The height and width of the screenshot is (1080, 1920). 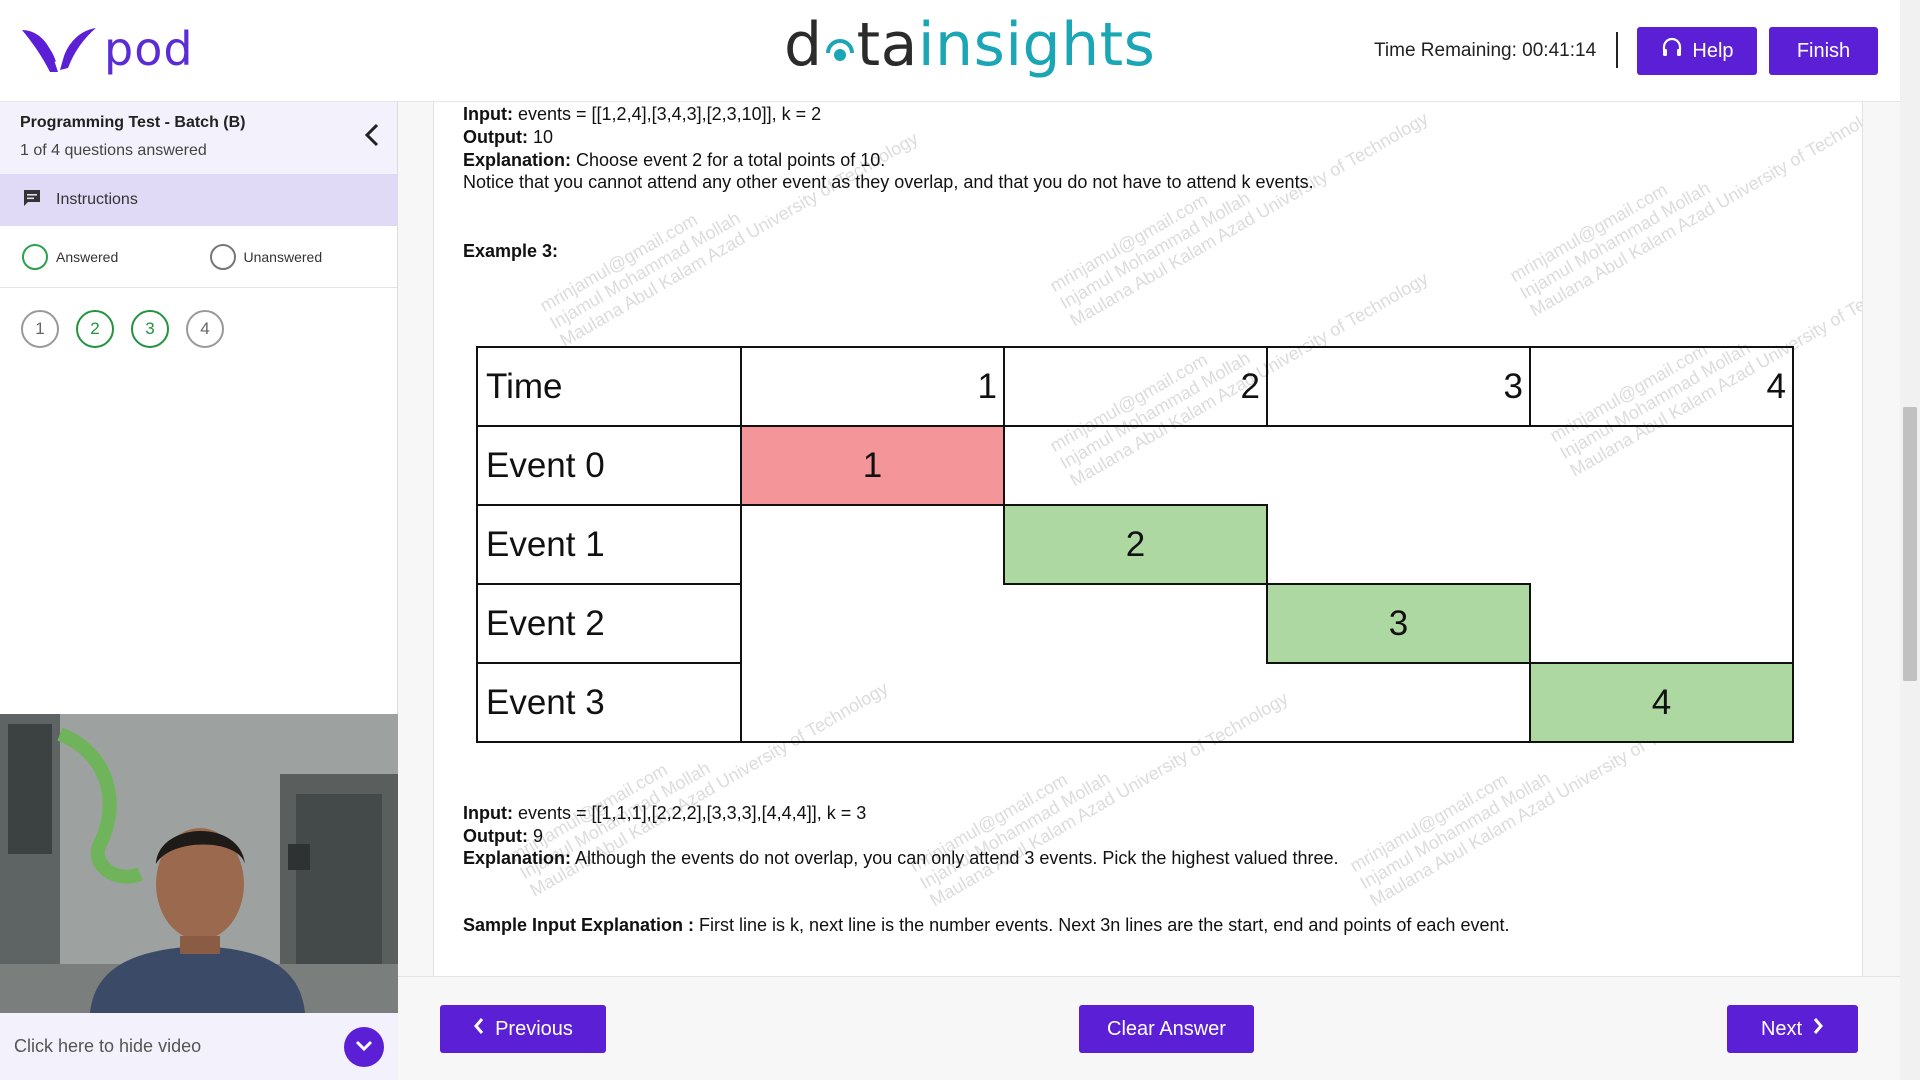 What do you see at coordinates (1781, 1028) in the screenshot?
I see `next-label: Next` at bounding box center [1781, 1028].